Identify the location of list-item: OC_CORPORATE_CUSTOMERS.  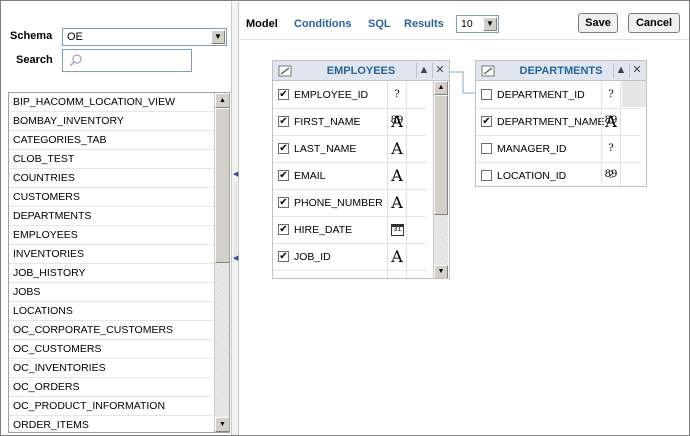
(112, 330).